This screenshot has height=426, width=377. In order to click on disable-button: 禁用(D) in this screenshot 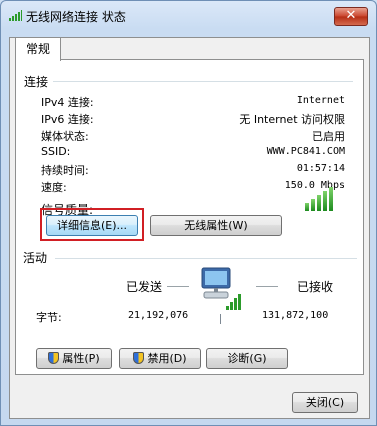, I will do `click(160, 358)`.